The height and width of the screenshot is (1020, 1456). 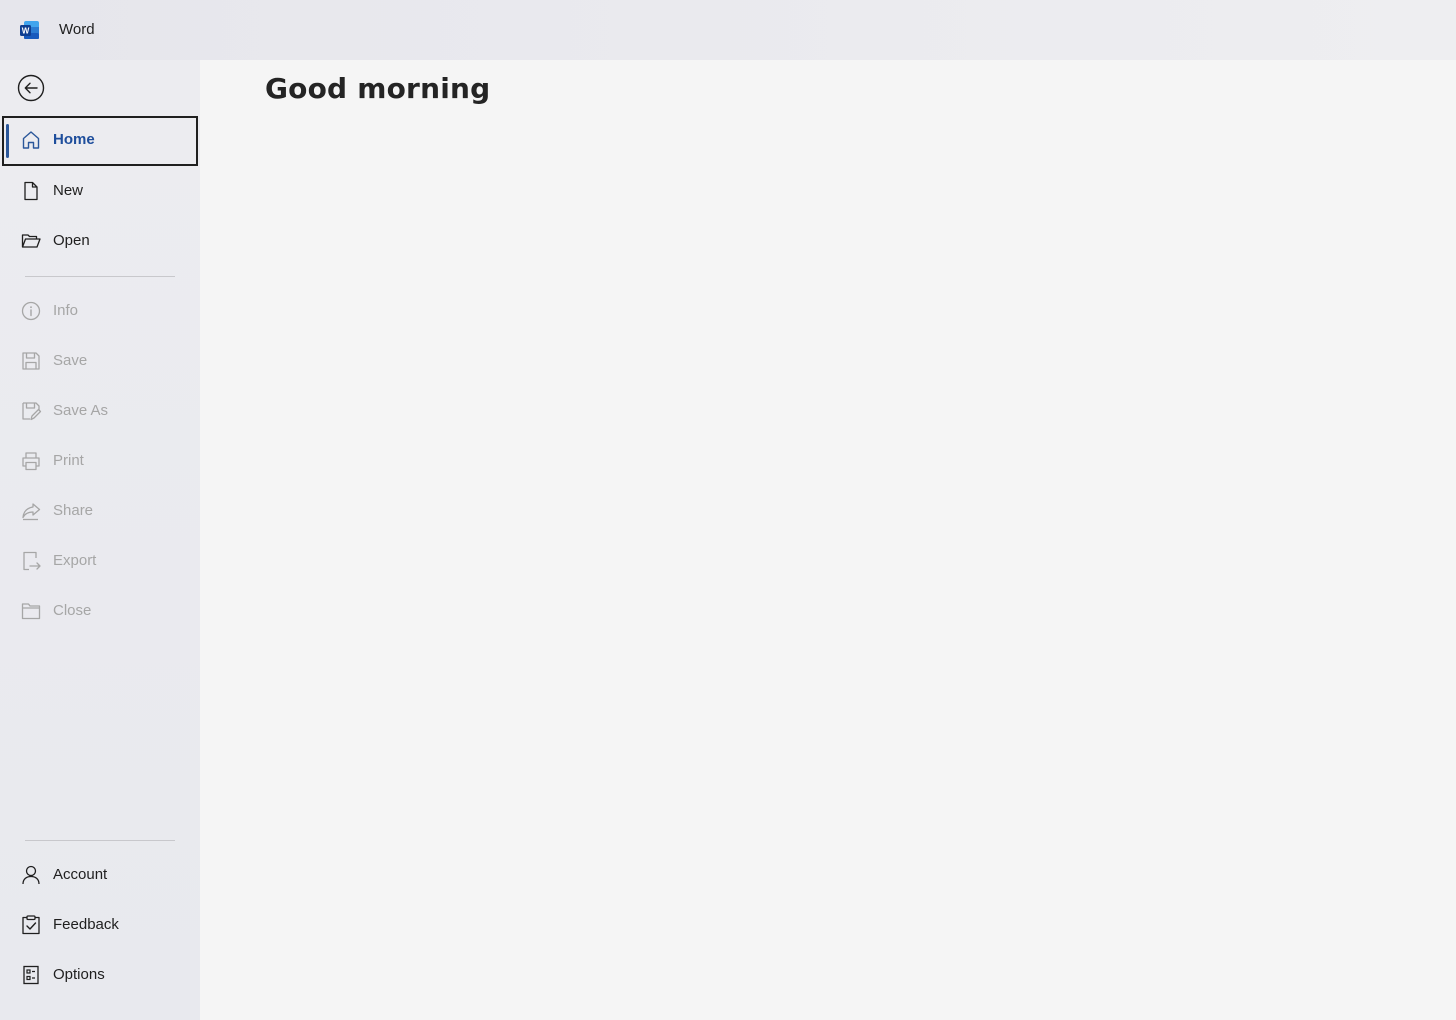 I want to click on nav-feedback-label: Feedback, so click(x=86, y=924).